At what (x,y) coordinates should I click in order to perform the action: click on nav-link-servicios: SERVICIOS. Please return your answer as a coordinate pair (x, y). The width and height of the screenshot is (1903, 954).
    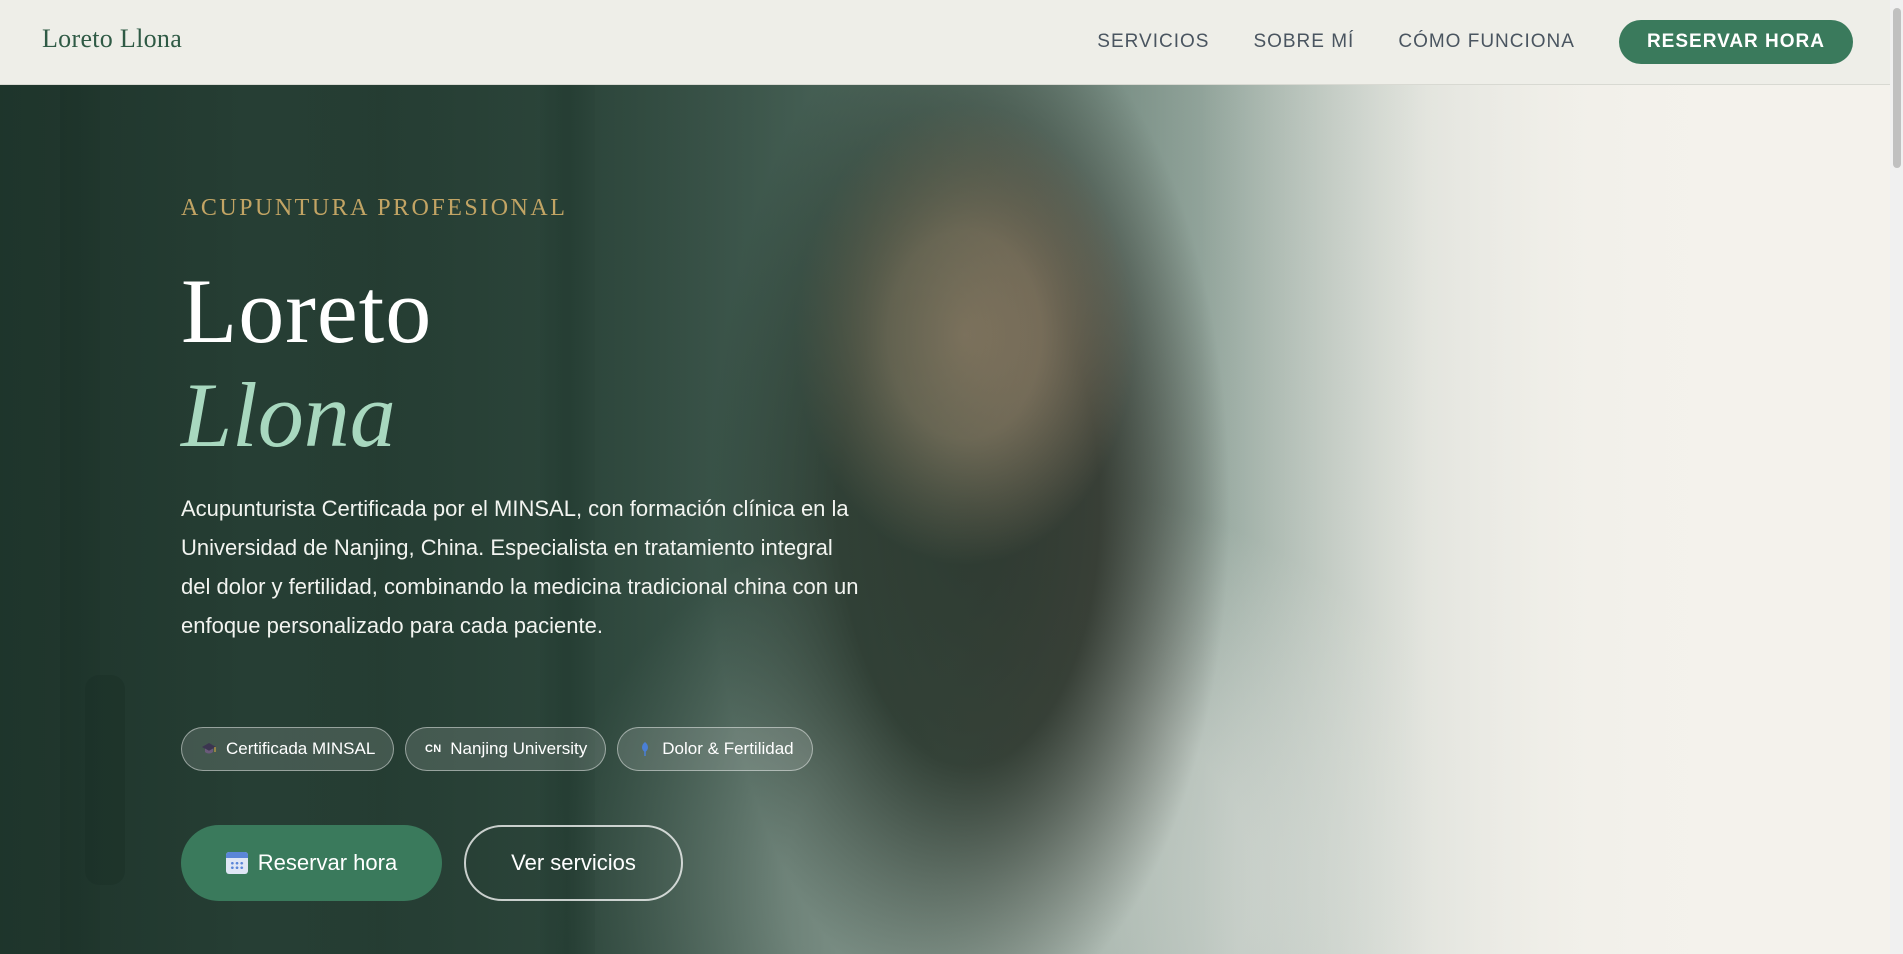
    Looking at the image, I should click on (1153, 42).